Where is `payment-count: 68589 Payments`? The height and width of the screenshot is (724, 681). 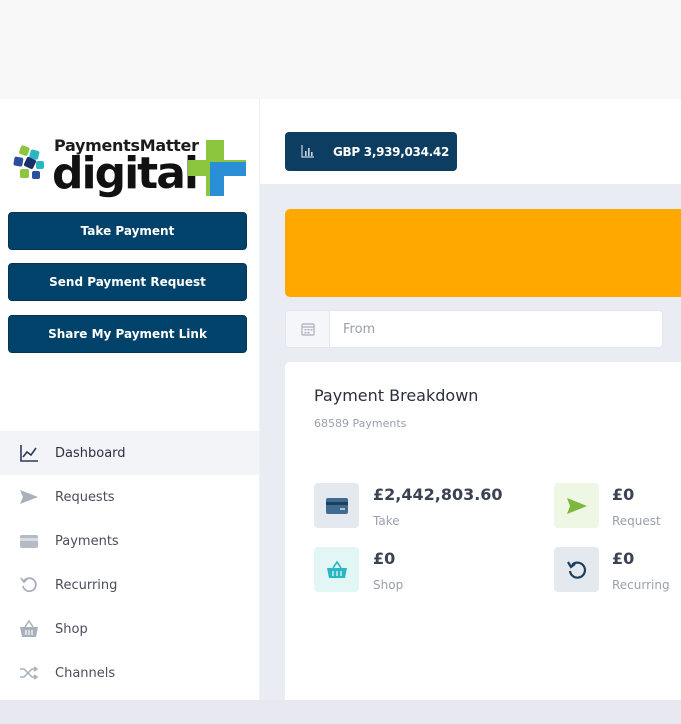 payment-count: 68589 Payments is located at coordinates (360, 423).